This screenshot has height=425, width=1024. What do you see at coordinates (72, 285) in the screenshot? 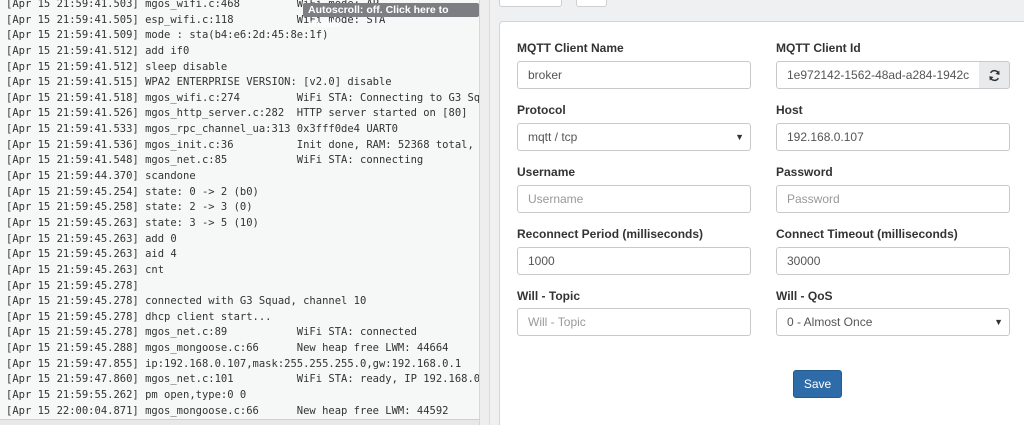
I see `log-line: [Apr 15 21:59:45.278]` at bounding box center [72, 285].